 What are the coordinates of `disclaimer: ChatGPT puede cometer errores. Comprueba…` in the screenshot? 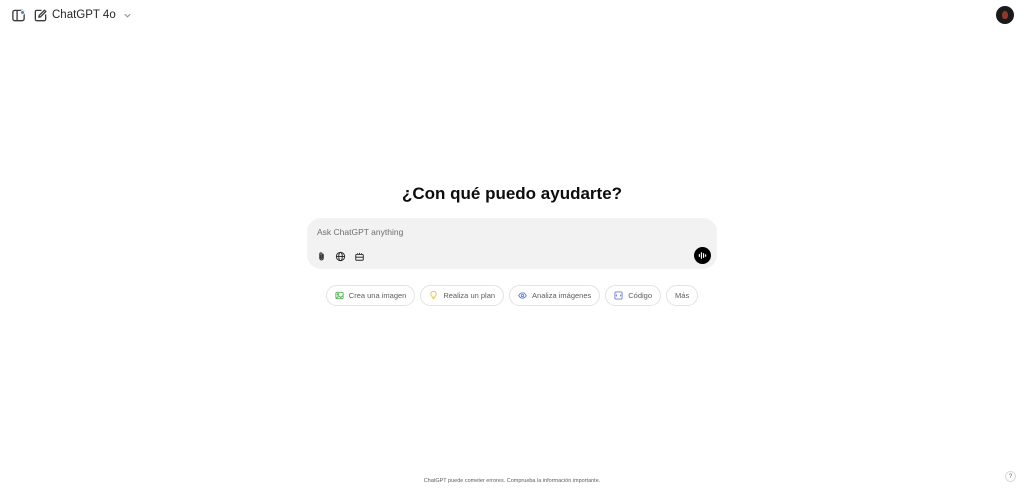 It's located at (512, 481).